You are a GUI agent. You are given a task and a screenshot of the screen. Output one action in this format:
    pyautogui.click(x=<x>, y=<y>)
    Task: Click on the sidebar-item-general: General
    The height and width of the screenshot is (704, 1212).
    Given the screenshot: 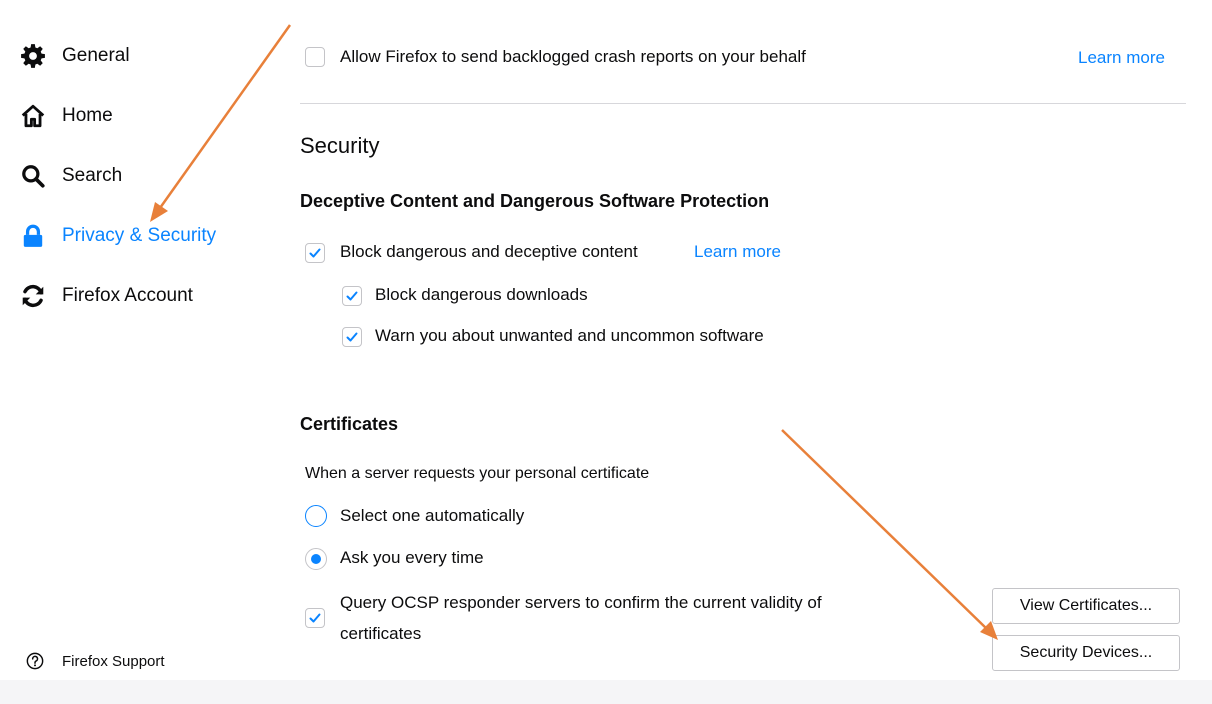 What is the action you would take?
    pyautogui.click(x=75, y=56)
    